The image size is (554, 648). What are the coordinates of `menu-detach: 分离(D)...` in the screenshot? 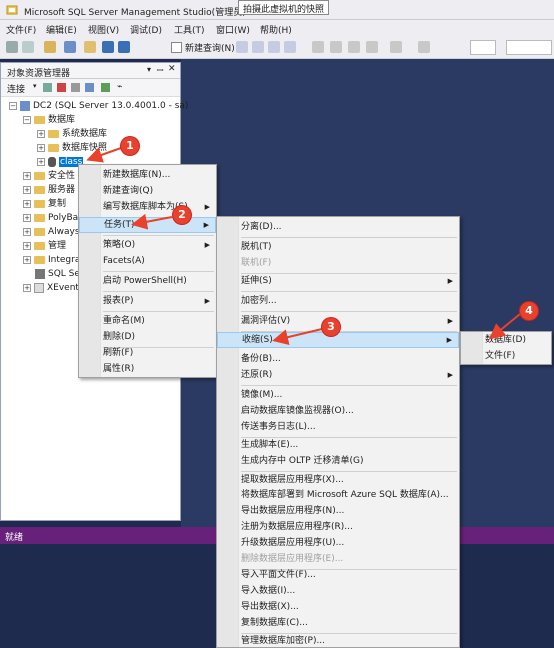 It's located at (338, 227).